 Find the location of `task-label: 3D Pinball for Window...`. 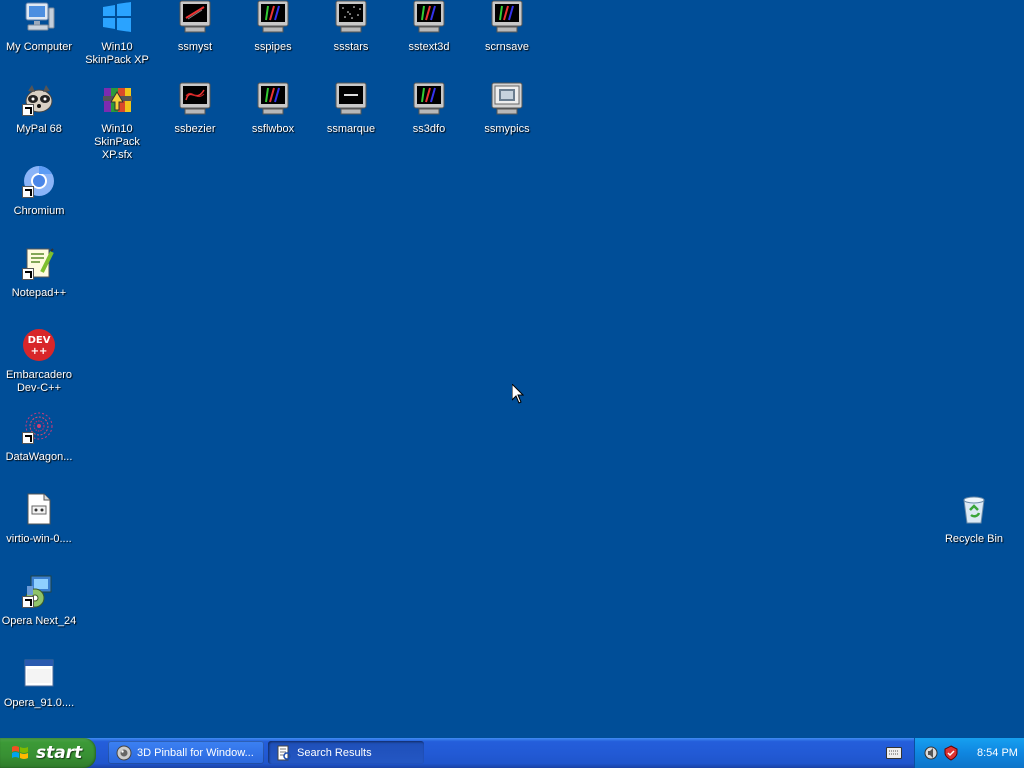

task-label: 3D Pinball for Window... is located at coordinates (195, 752).